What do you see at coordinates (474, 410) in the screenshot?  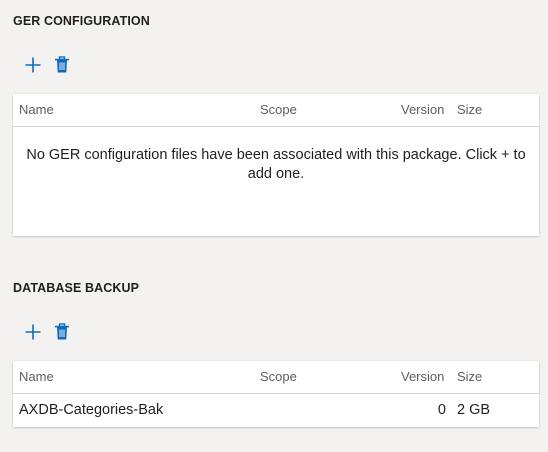 I see `cell-size: 2 GB` at bounding box center [474, 410].